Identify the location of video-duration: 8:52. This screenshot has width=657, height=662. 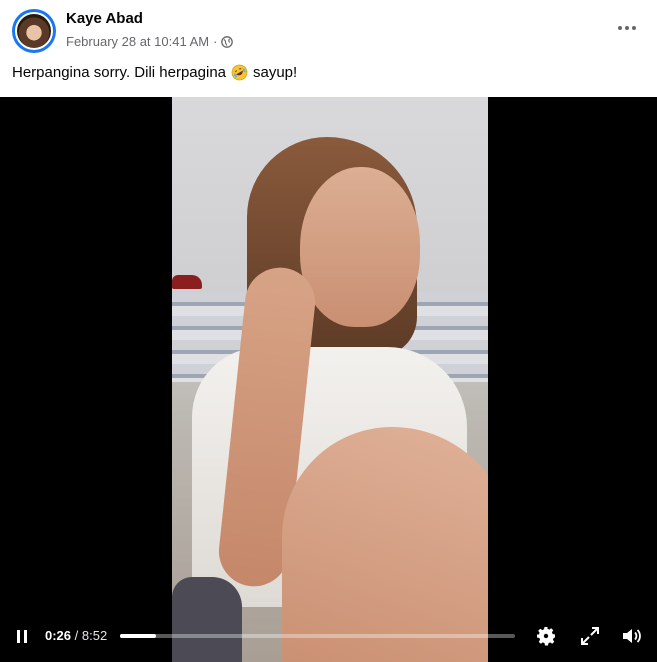
(94, 635).